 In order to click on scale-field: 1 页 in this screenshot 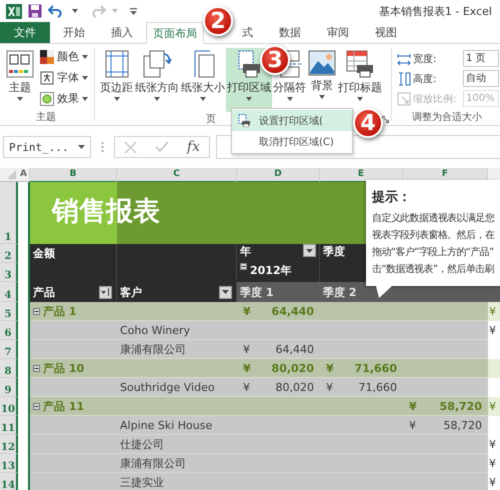, I will do `click(481, 58)`.